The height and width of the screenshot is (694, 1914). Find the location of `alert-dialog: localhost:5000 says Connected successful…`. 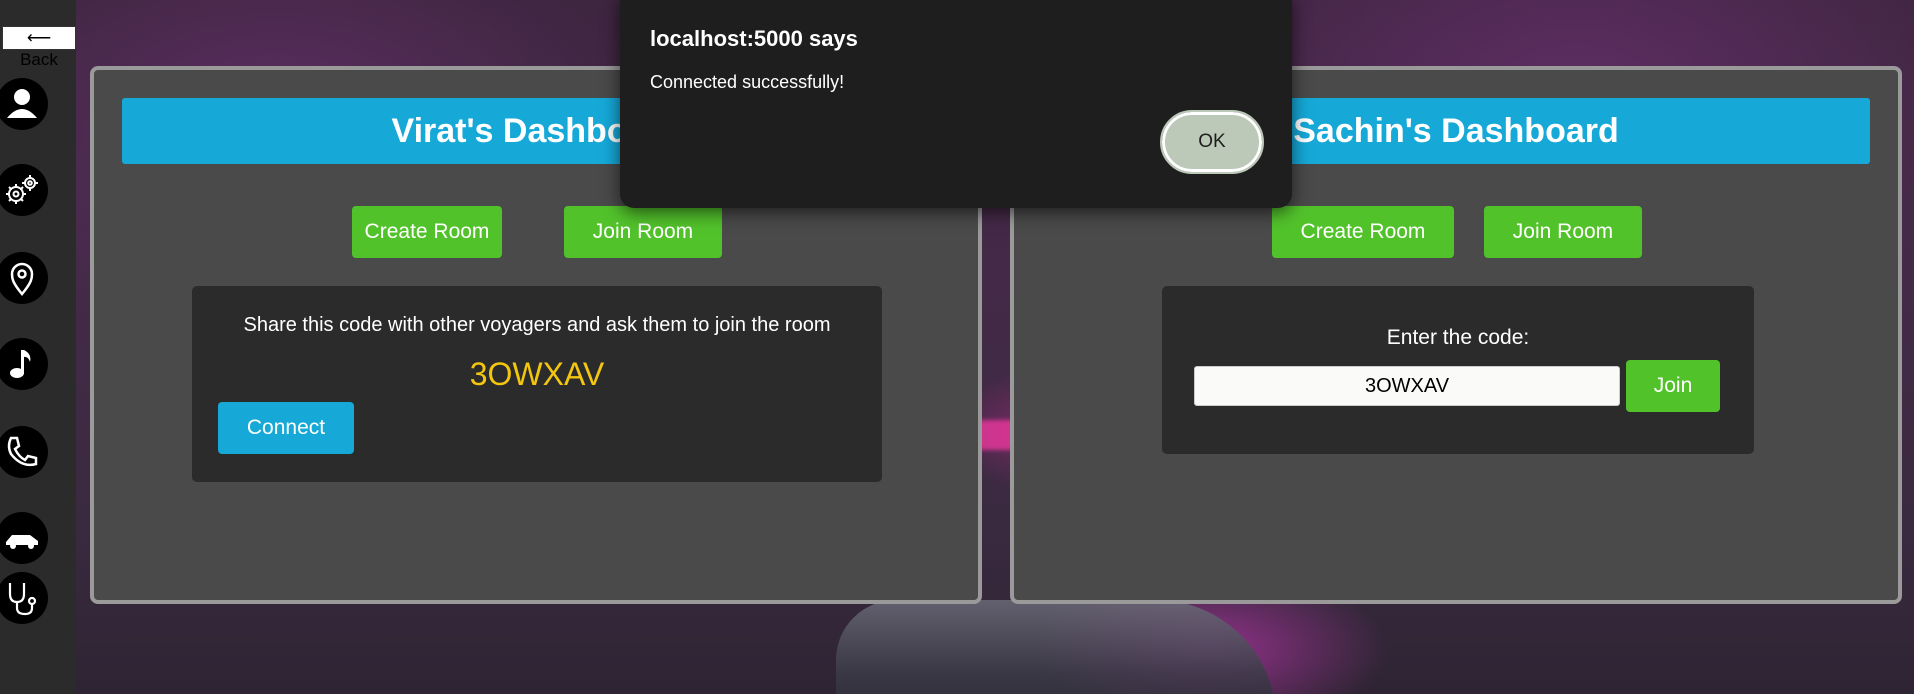

alert-dialog: localhost:5000 says Connected successful… is located at coordinates (956, 104).